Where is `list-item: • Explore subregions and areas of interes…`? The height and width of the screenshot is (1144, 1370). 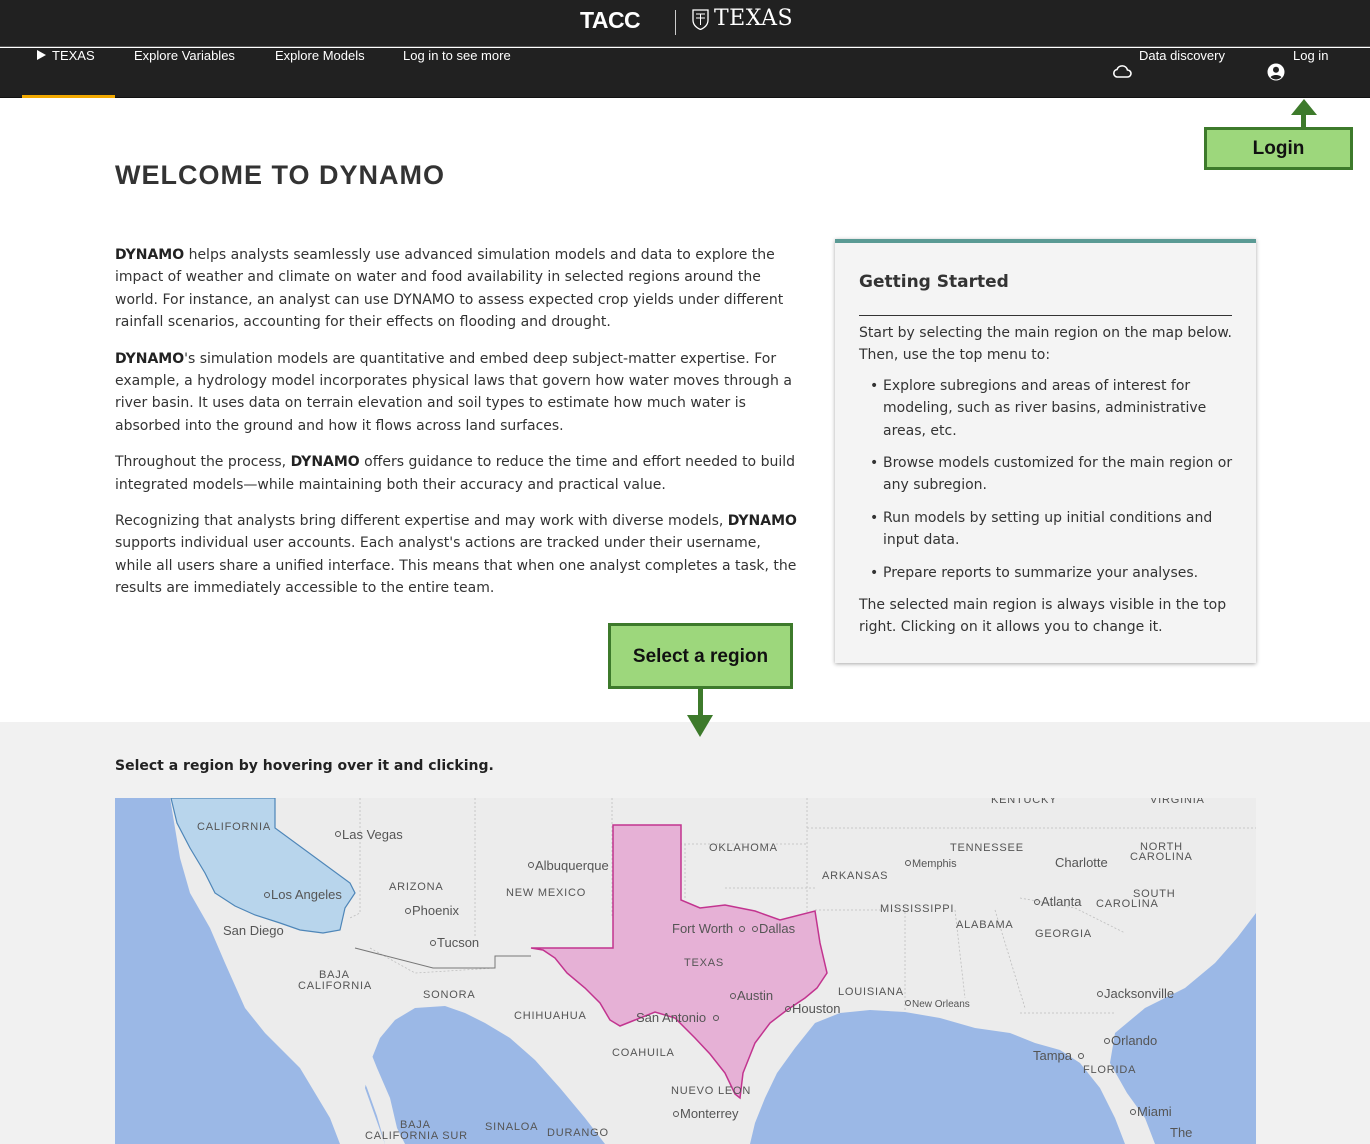
list-item: • Explore subregions and areas of interes… is located at coordinates (1046, 408).